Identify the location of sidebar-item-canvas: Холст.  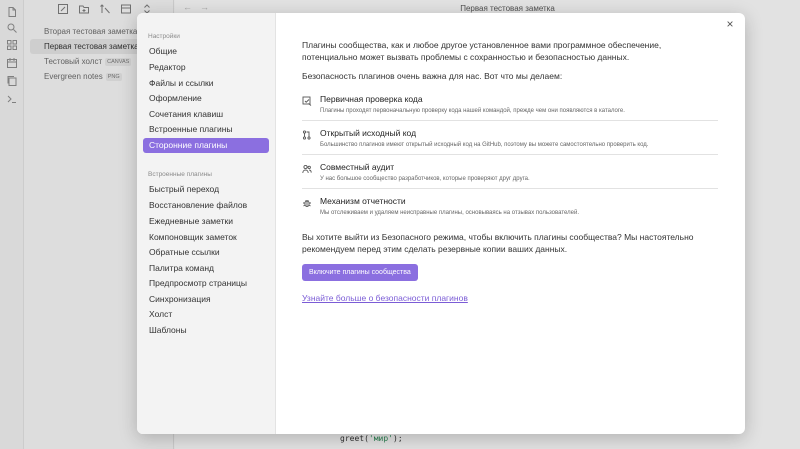
(206, 314).